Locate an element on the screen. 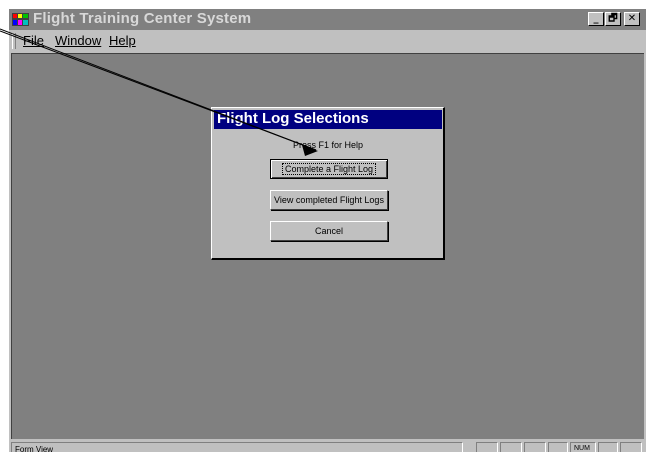 The image size is (646, 454). status-num: NUM is located at coordinates (582, 448).